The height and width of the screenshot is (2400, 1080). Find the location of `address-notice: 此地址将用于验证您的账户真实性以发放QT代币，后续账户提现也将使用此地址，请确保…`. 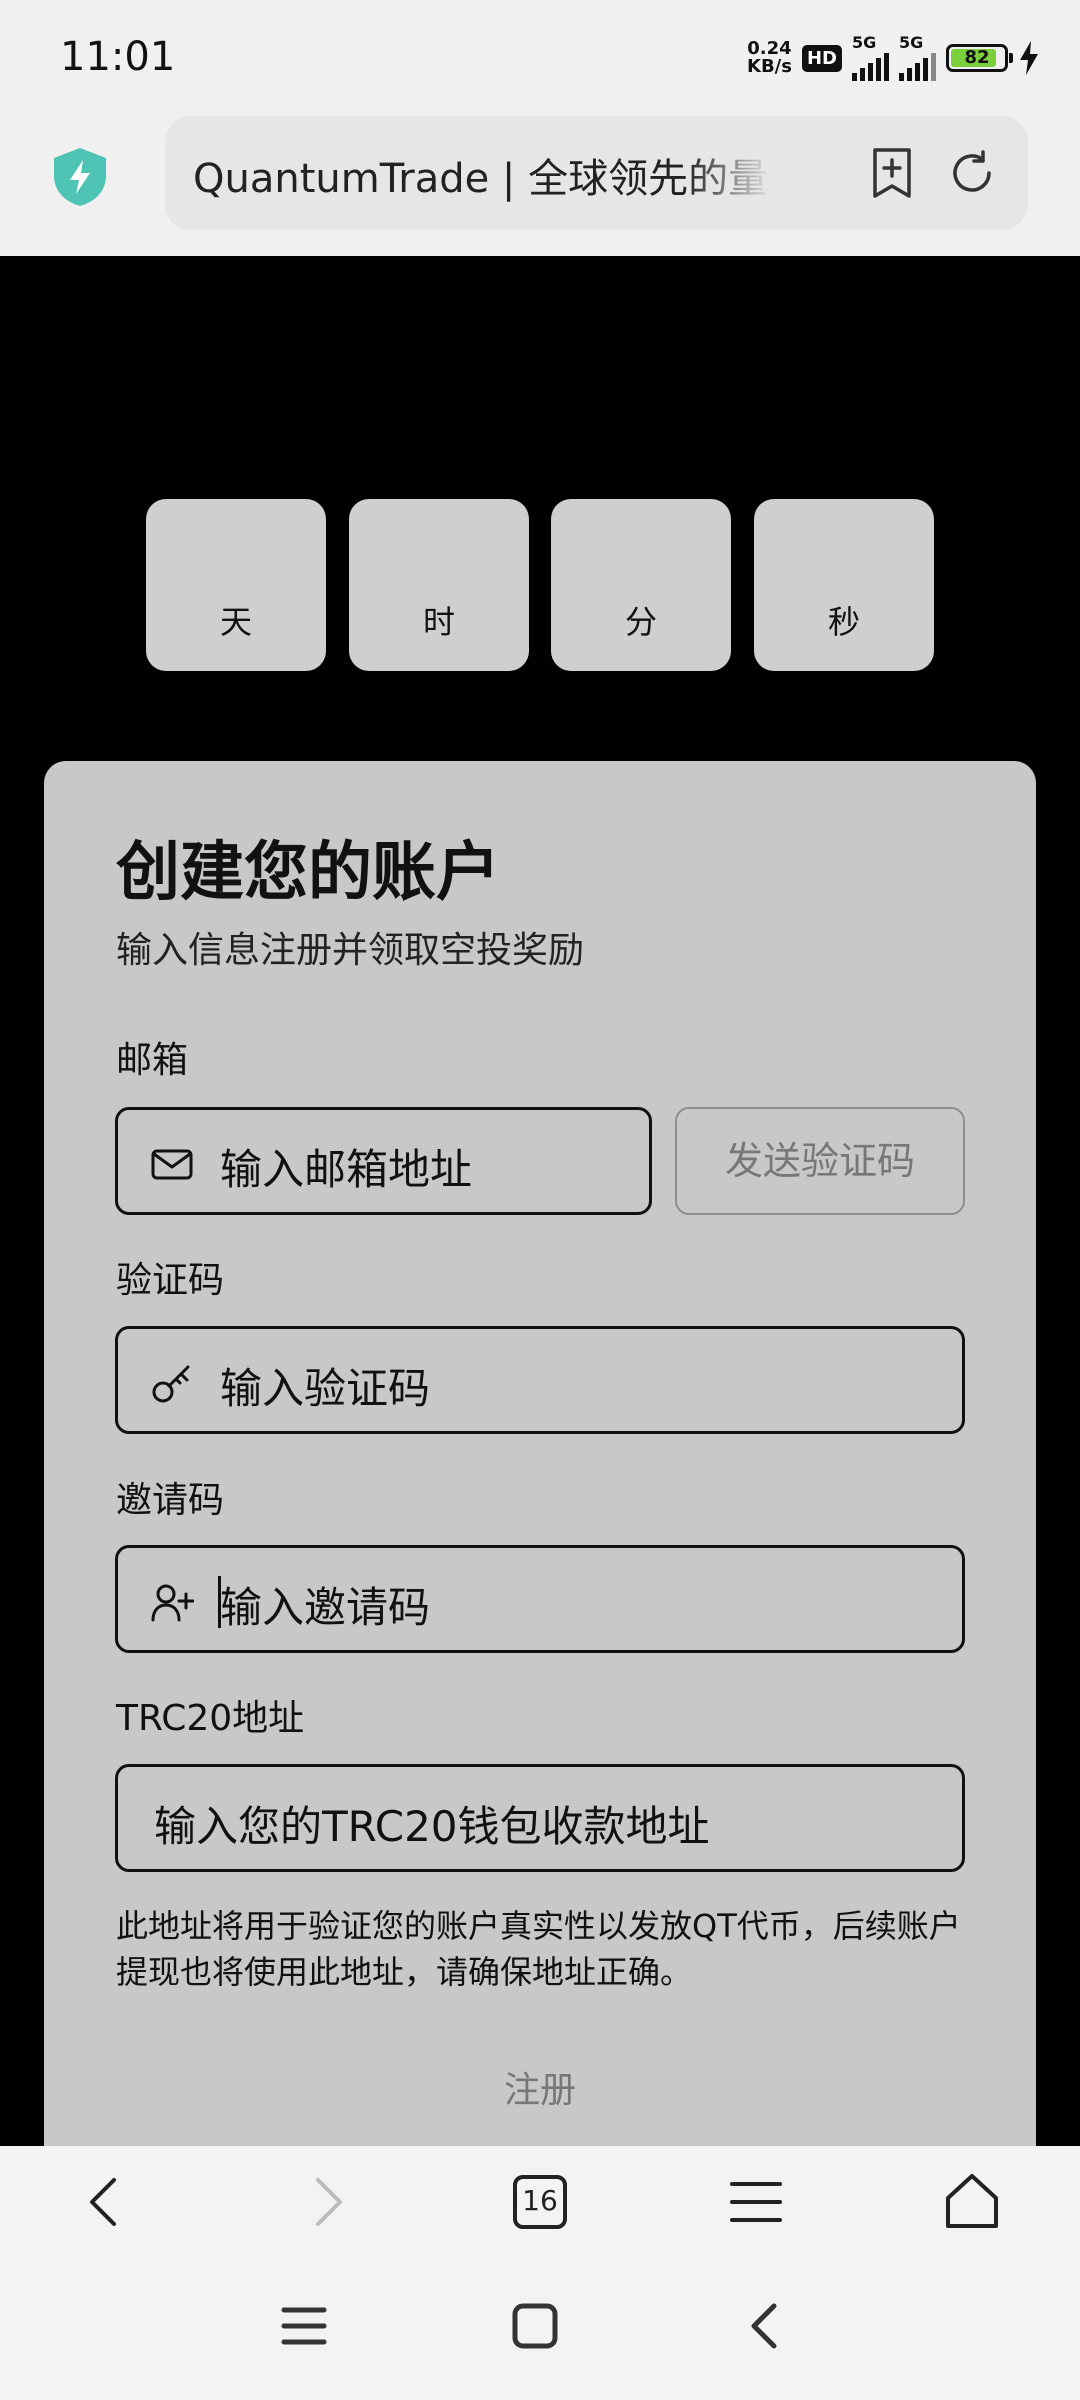

address-notice: 此地址将用于验证您的账户真实性以发放QT代币，后续账户提现也将使用此地址，请确保… is located at coordinates (538, 1949).